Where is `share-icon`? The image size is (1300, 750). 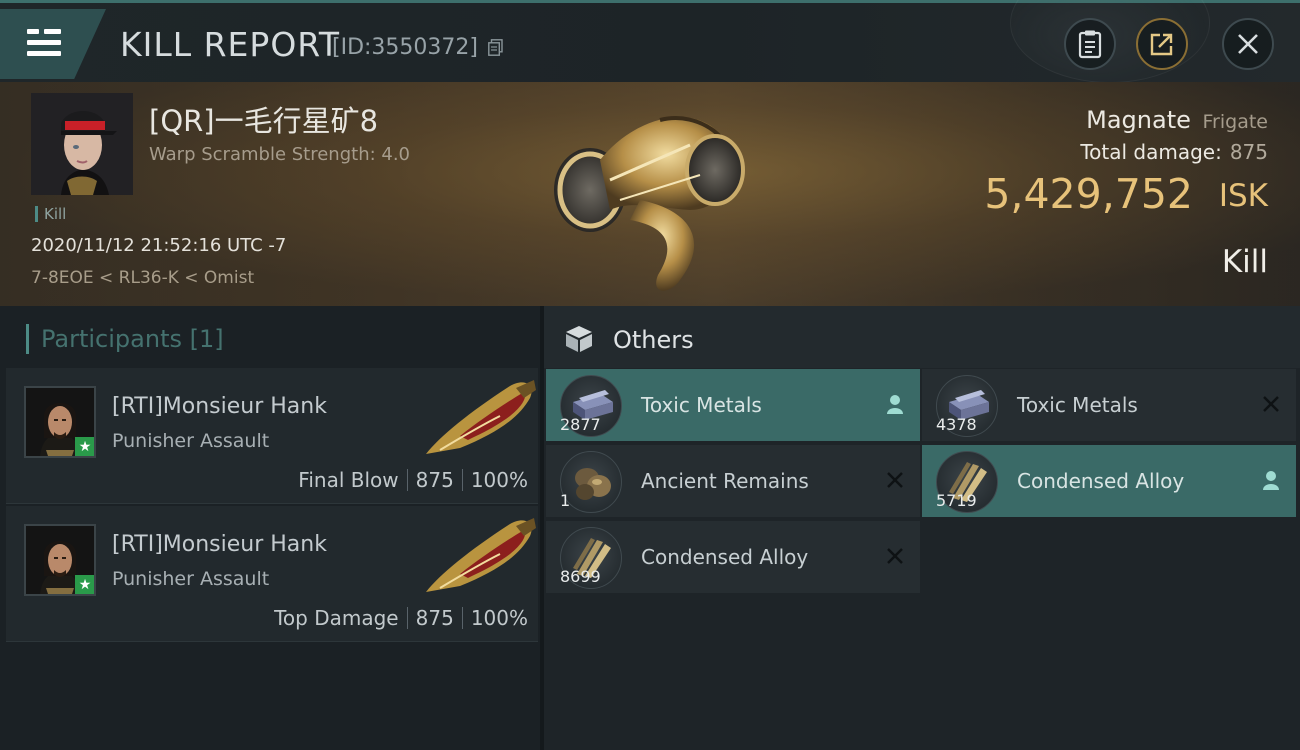 share-icon is located at coordinates (1161, 44).